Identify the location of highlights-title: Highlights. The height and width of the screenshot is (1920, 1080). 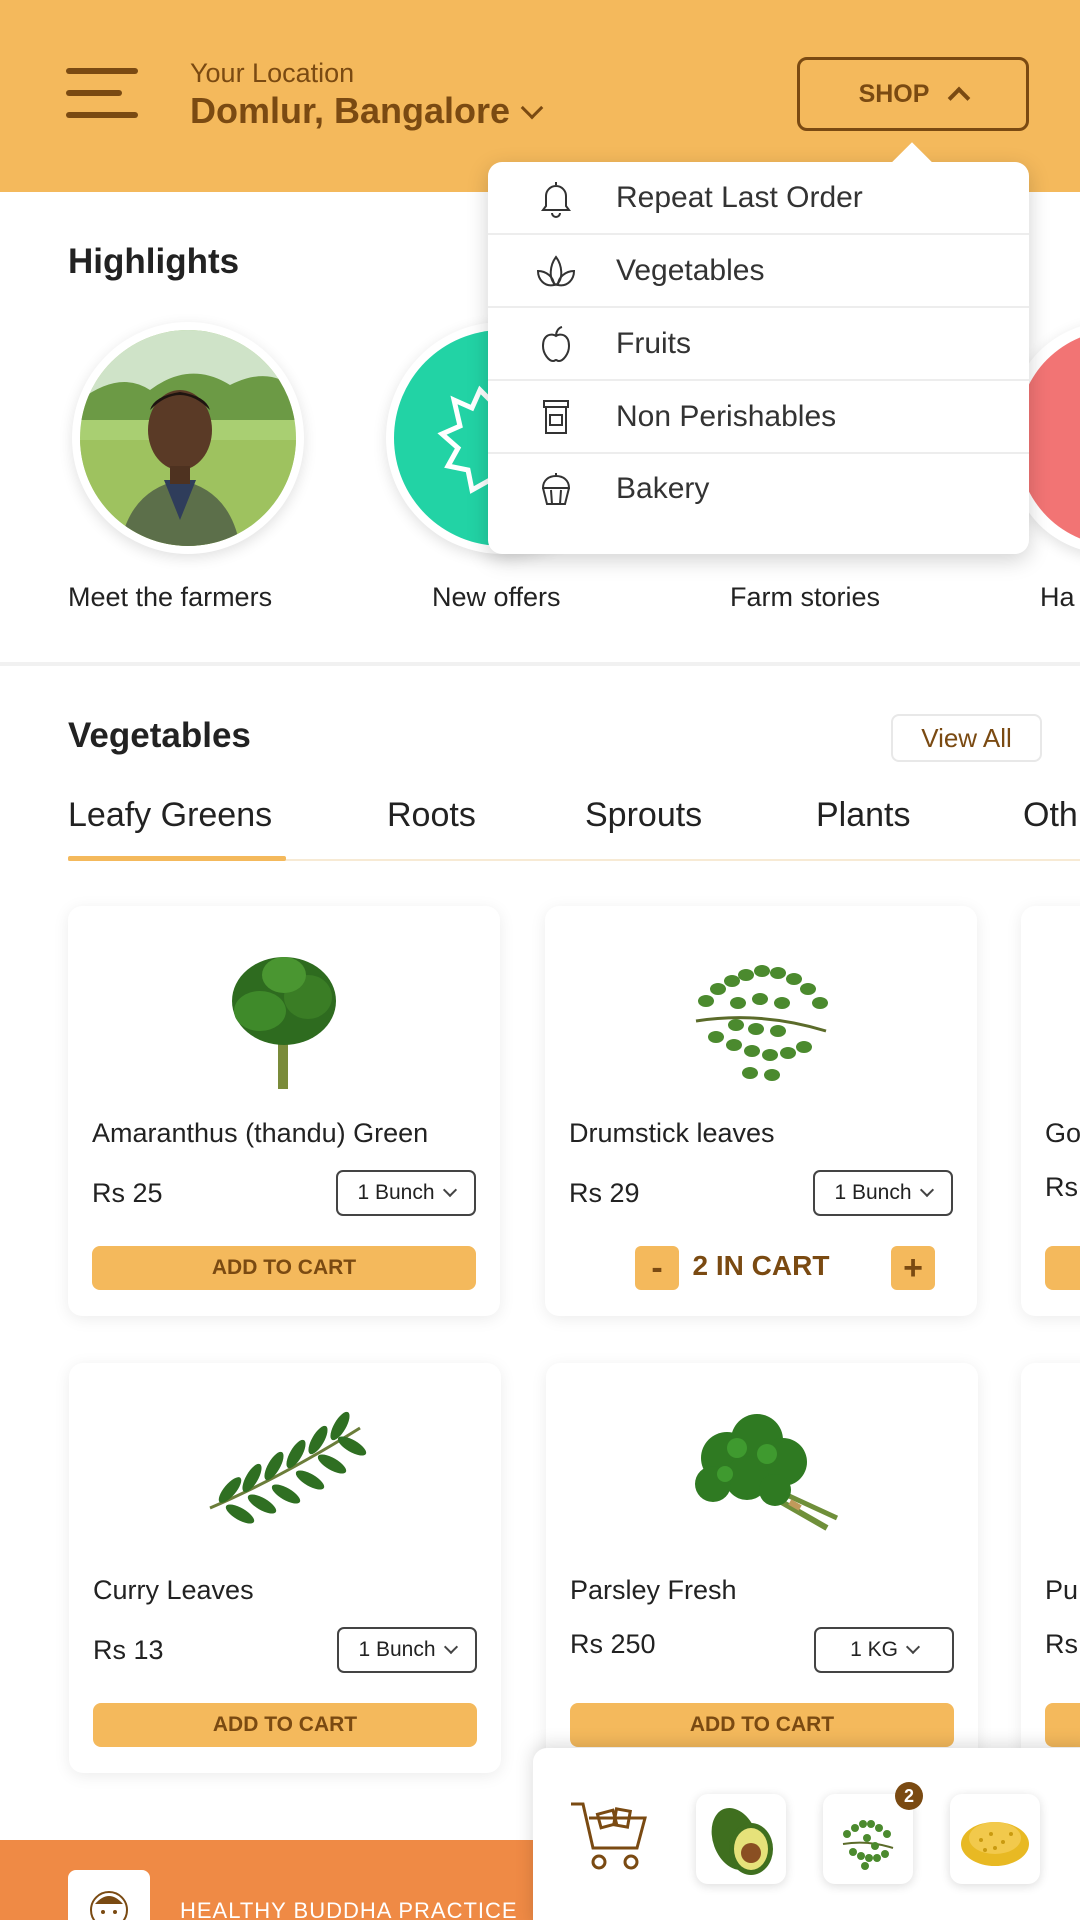
(154, 261).